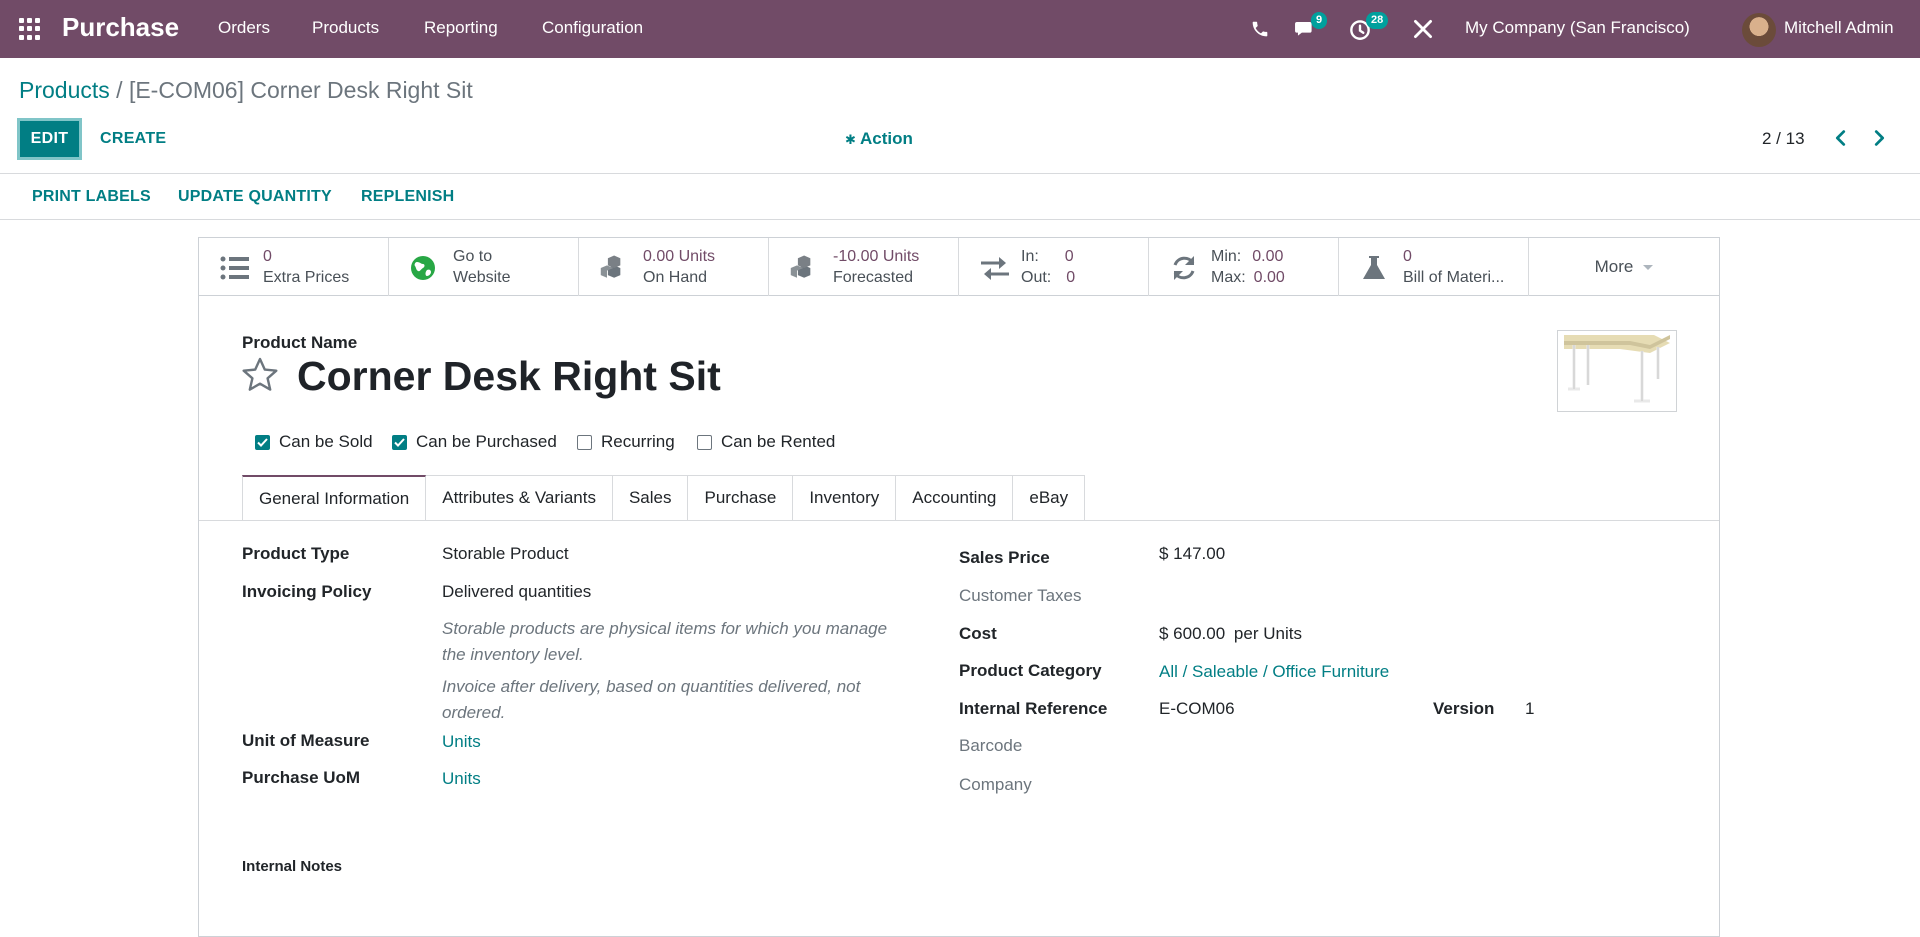  I want to click on website-line1: Go to, so click(473, 256).